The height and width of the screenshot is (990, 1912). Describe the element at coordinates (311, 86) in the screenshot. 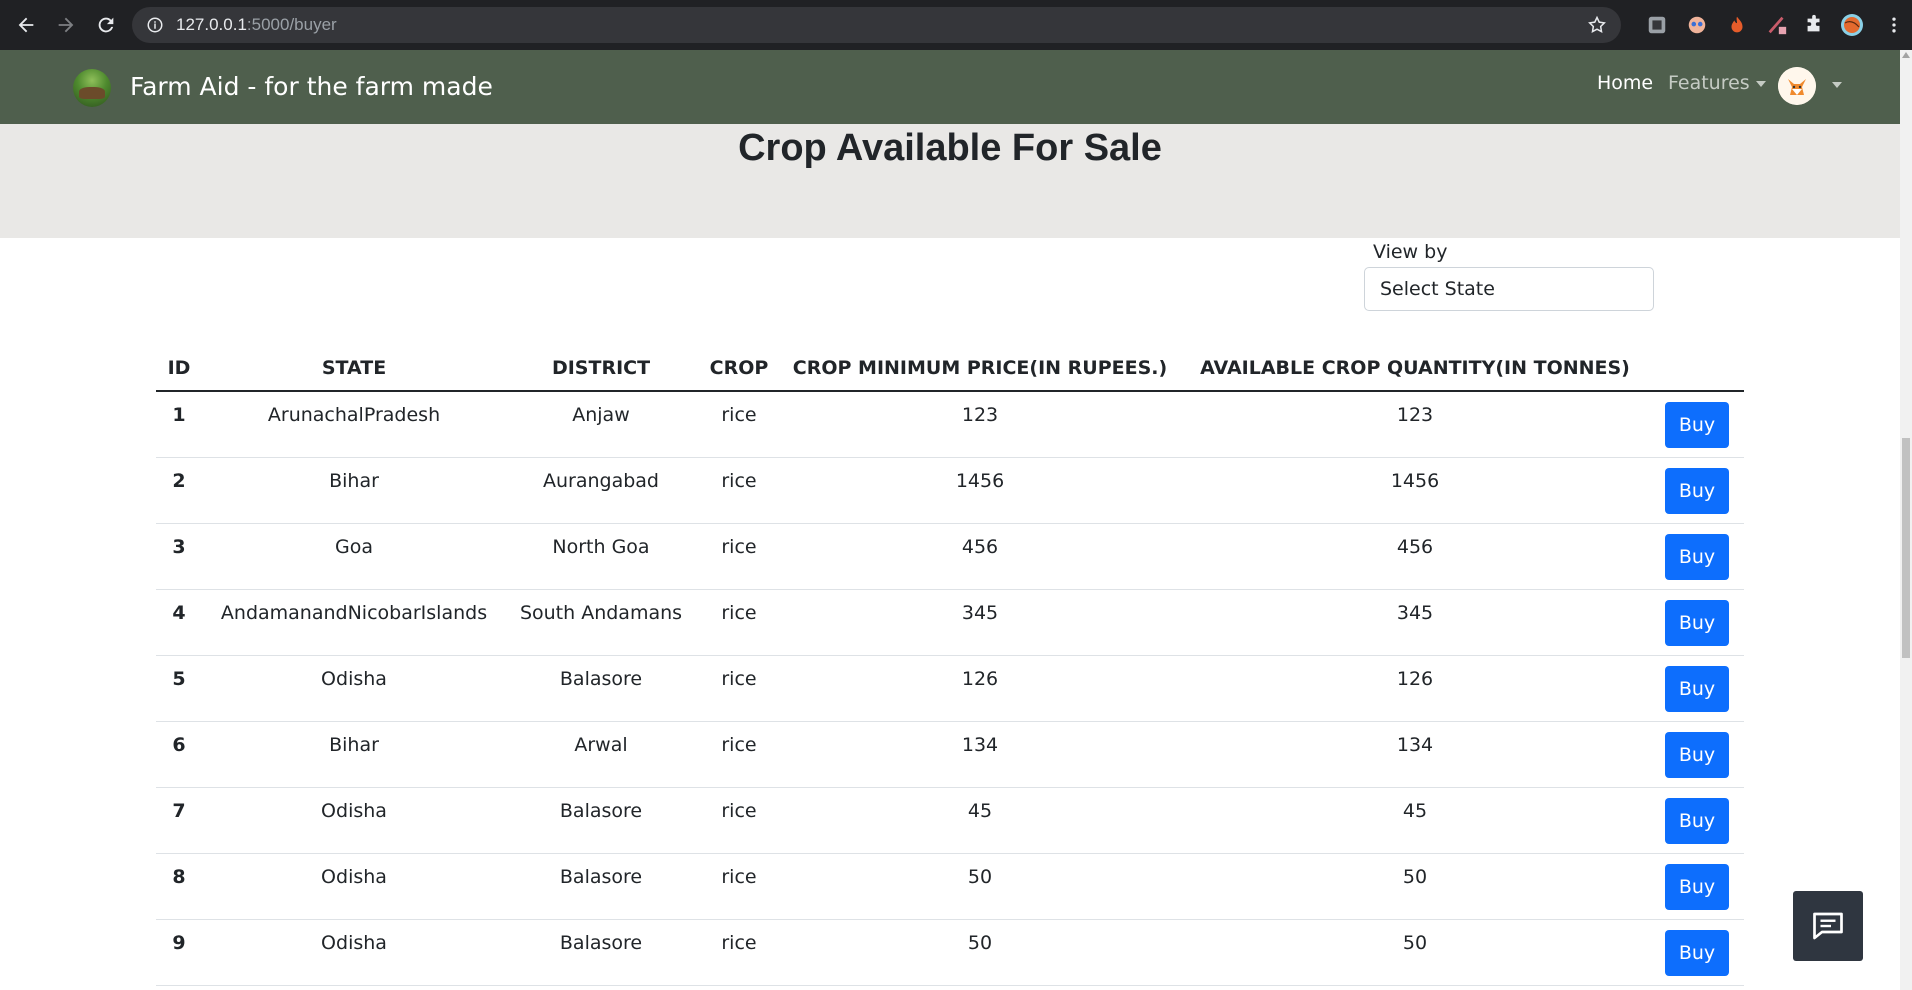

I see `brand-title: Farm Aid - for the farm made` at that location.